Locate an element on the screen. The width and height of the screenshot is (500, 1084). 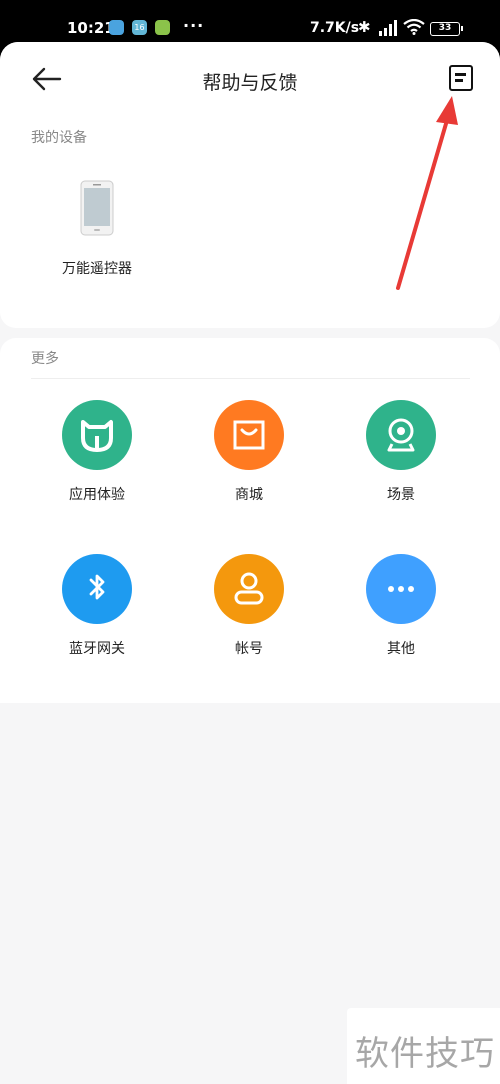
feedback-history-icon is located at coordinates (461, 78).